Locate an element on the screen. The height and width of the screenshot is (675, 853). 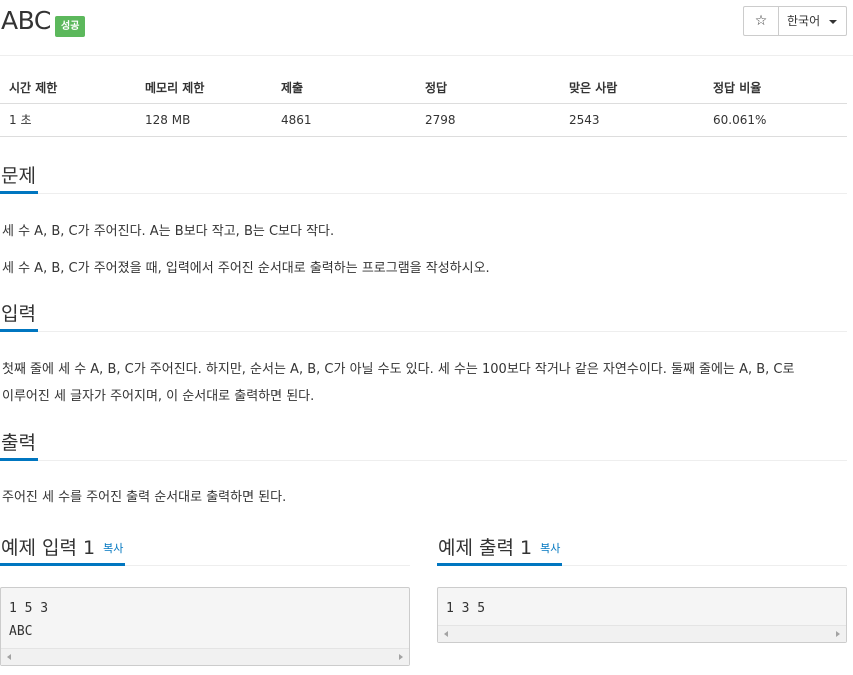
problem-text-line: 세 수 A, B, C가 주어진다. A는 B보다 작고, B는 C보다 작다. is located at coordinates (168, 231).